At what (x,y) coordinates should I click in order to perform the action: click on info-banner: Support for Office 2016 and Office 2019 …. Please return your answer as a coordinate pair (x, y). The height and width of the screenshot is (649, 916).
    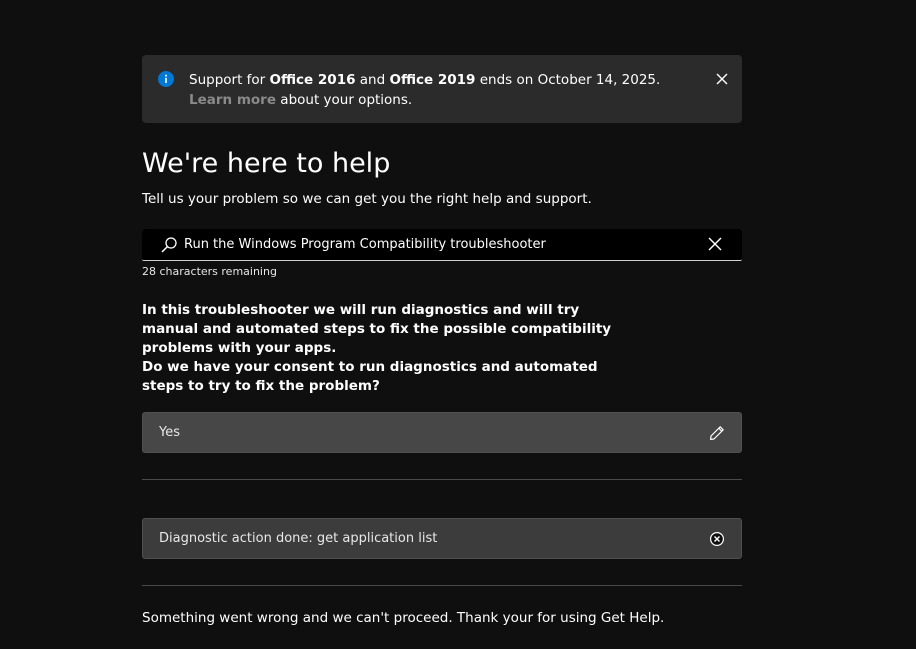
    Looking at the image, I should click on (442, 89).